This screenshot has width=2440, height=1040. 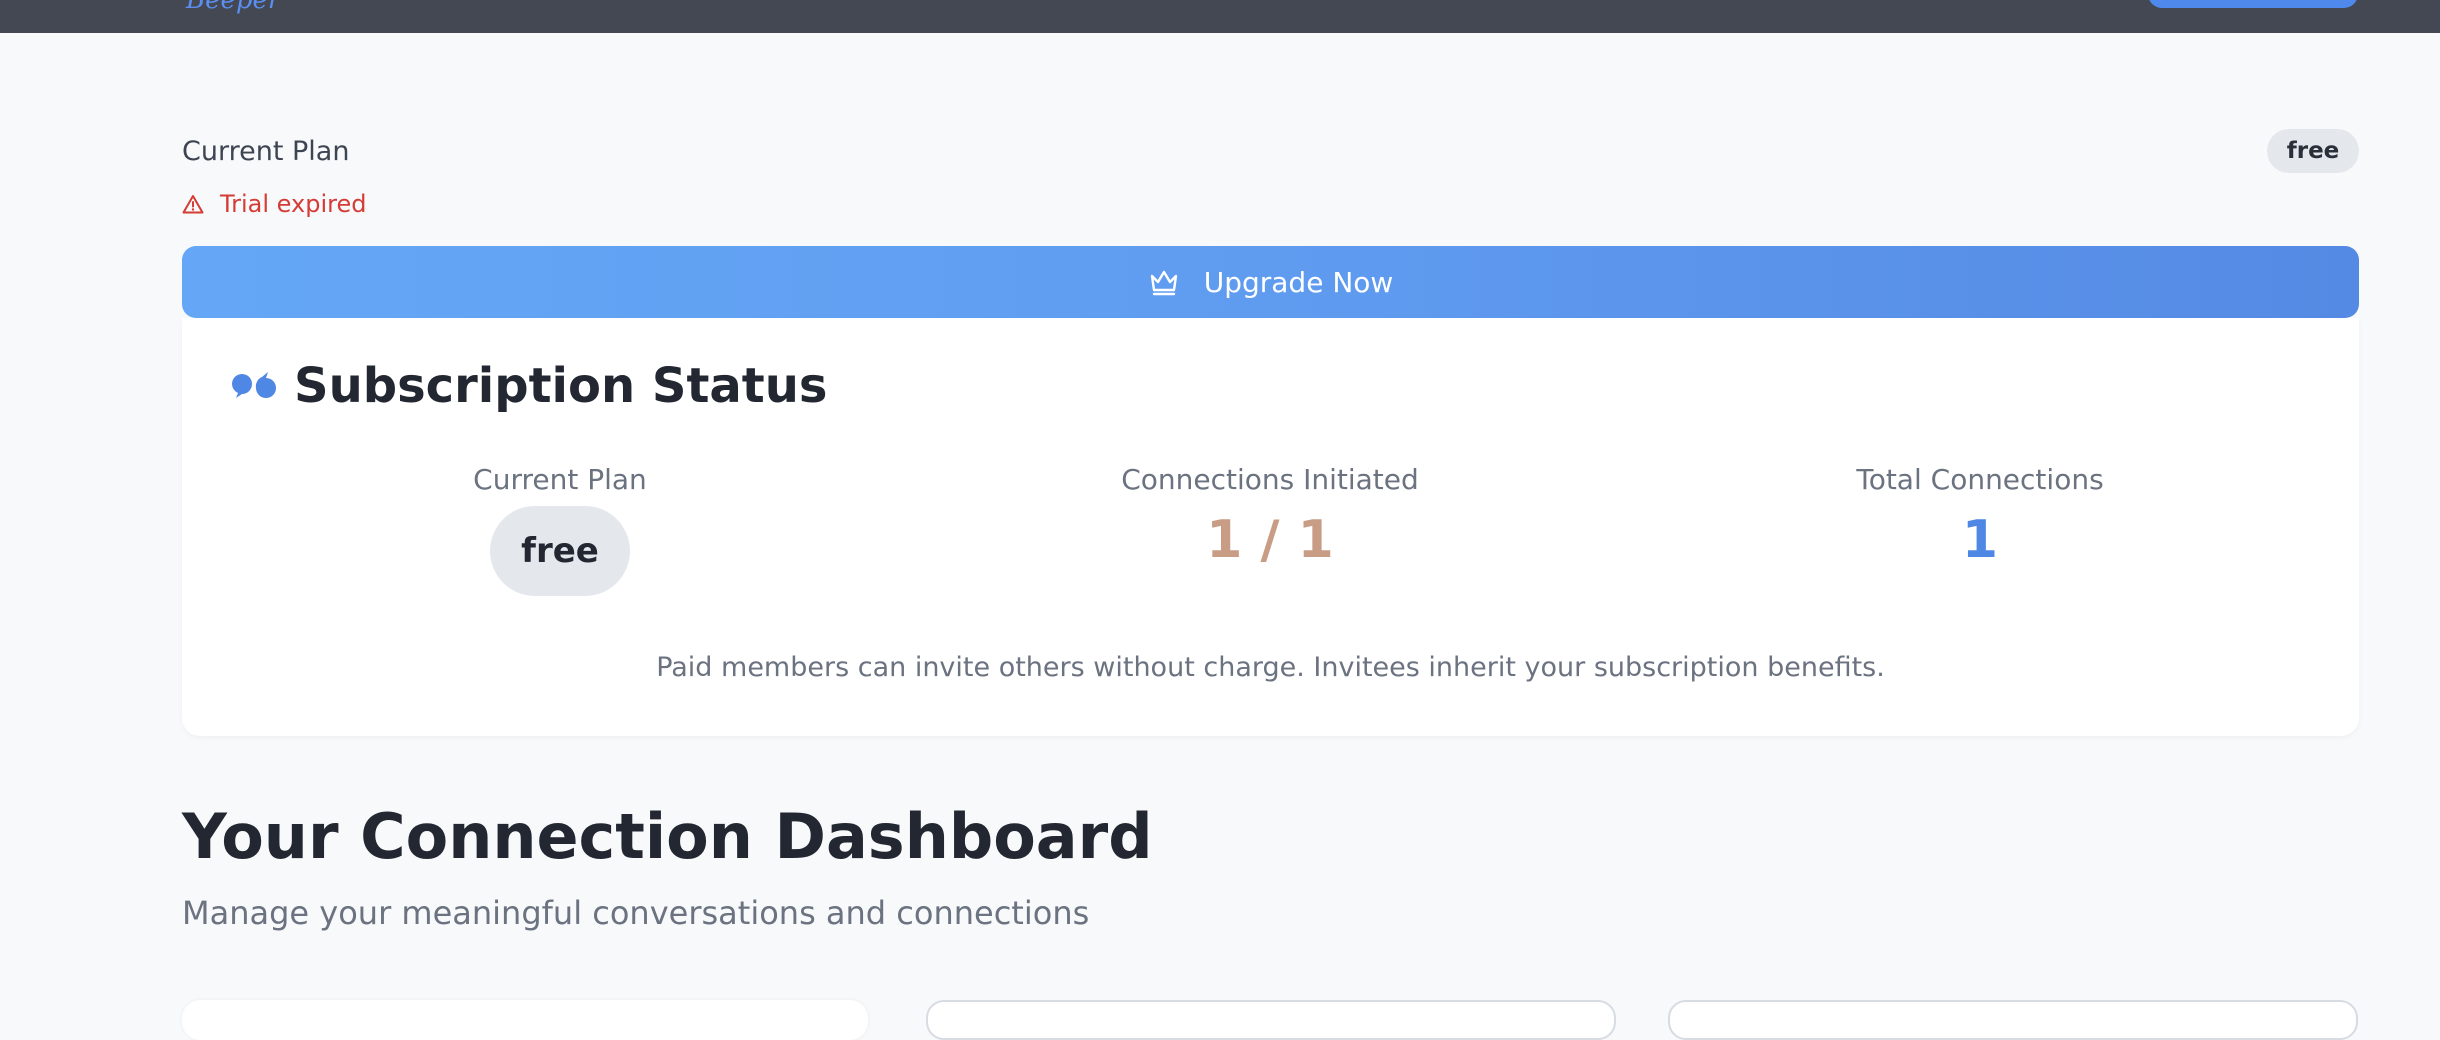 What do you see at coordinates (560, 551) in the screenshot?
I see `plan-pill: free` at bounding box center [560, 551].